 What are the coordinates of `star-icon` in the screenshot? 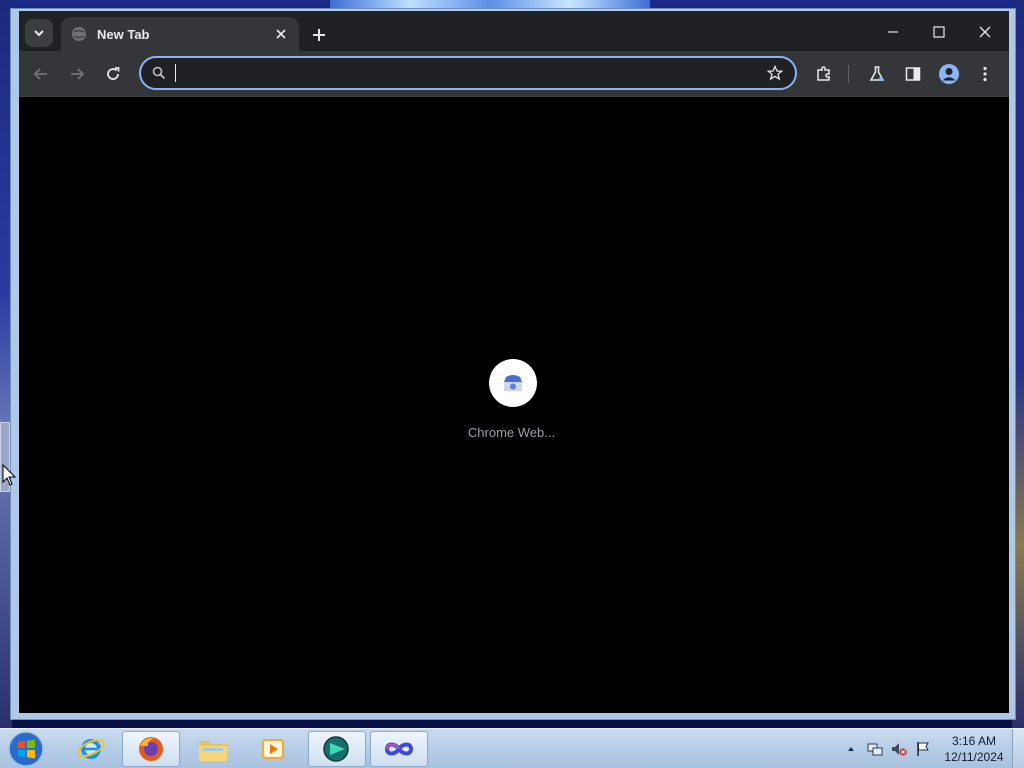 It's located at (775, 73).